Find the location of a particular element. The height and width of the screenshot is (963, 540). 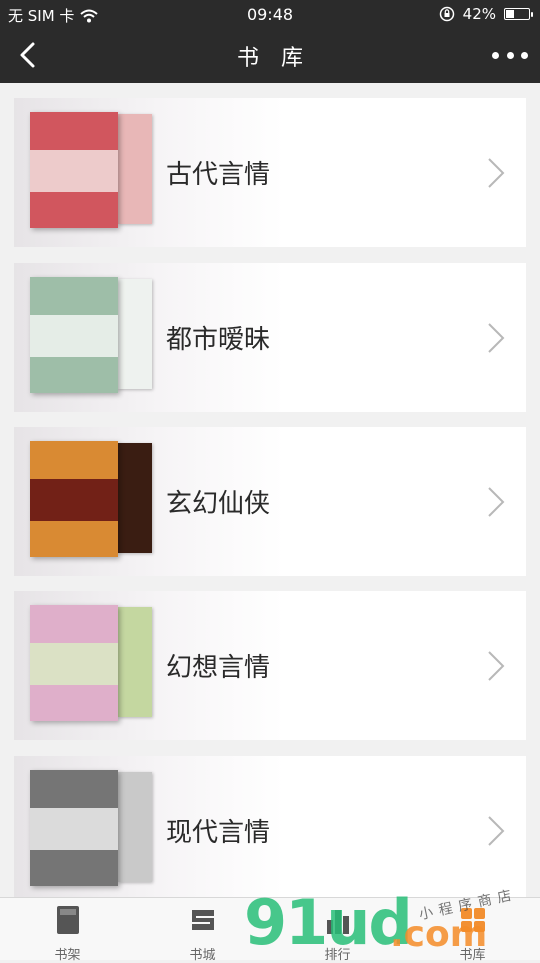

category-label: 玄幻仙侠 is located at coordinates (218, 504).